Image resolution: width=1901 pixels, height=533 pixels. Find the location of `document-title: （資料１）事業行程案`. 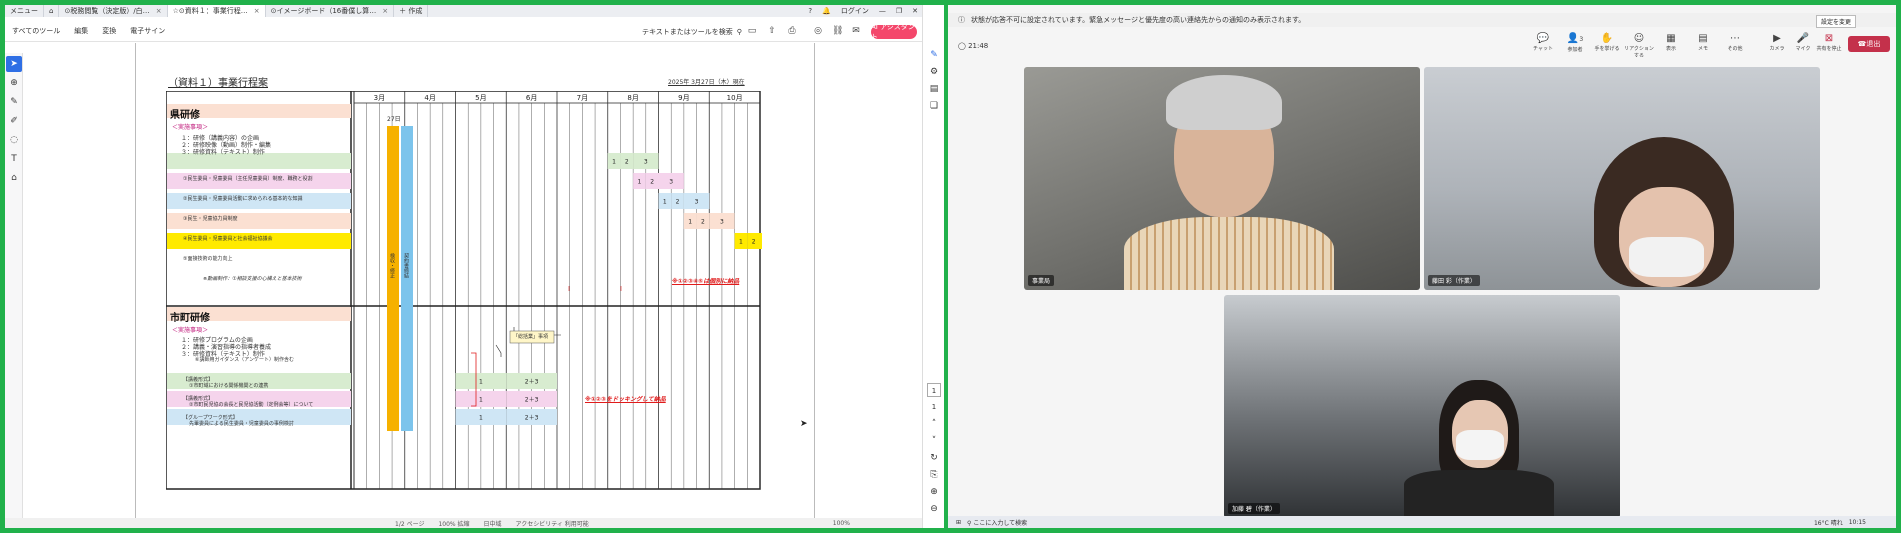

document-title: （資料１）事業行程案 is located at coordinates (218, 83).